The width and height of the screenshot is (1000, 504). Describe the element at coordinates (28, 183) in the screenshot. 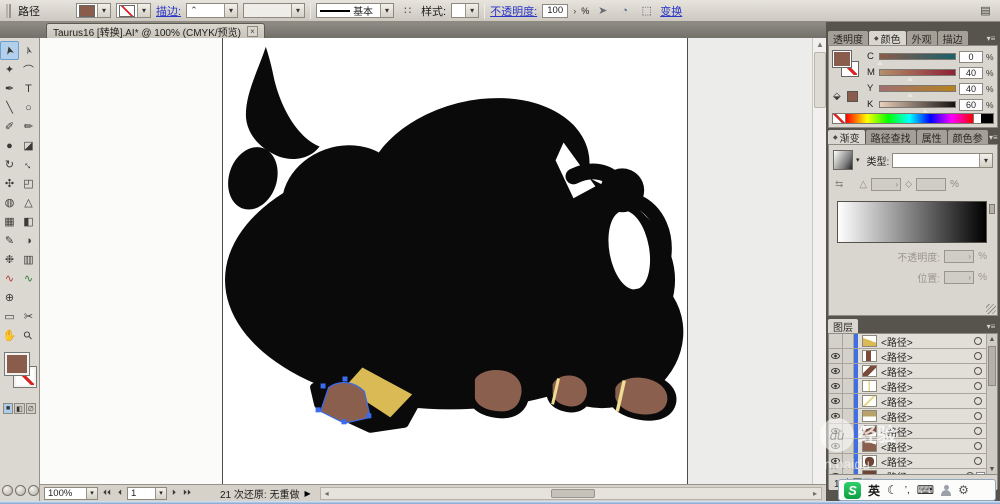

I see `free-transform-tool: ◰` at that location.